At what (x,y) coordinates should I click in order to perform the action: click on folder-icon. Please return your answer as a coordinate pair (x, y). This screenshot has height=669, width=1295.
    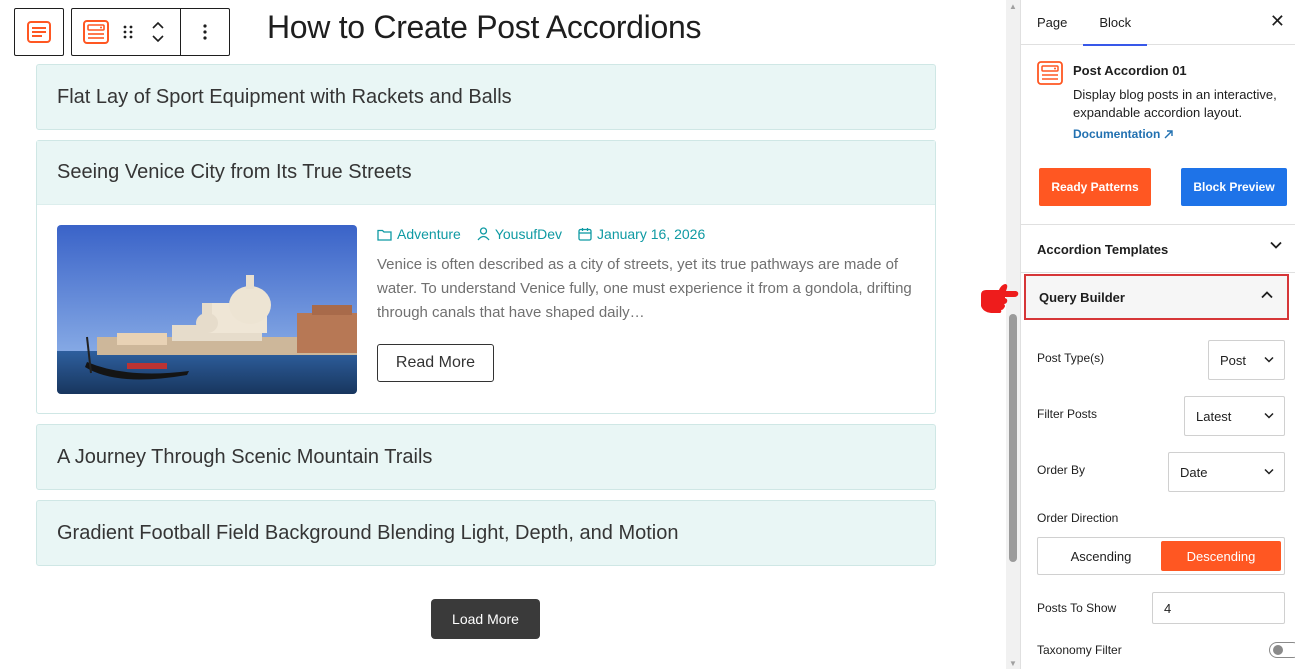
    Looking at the image, I should click on (384, 235).